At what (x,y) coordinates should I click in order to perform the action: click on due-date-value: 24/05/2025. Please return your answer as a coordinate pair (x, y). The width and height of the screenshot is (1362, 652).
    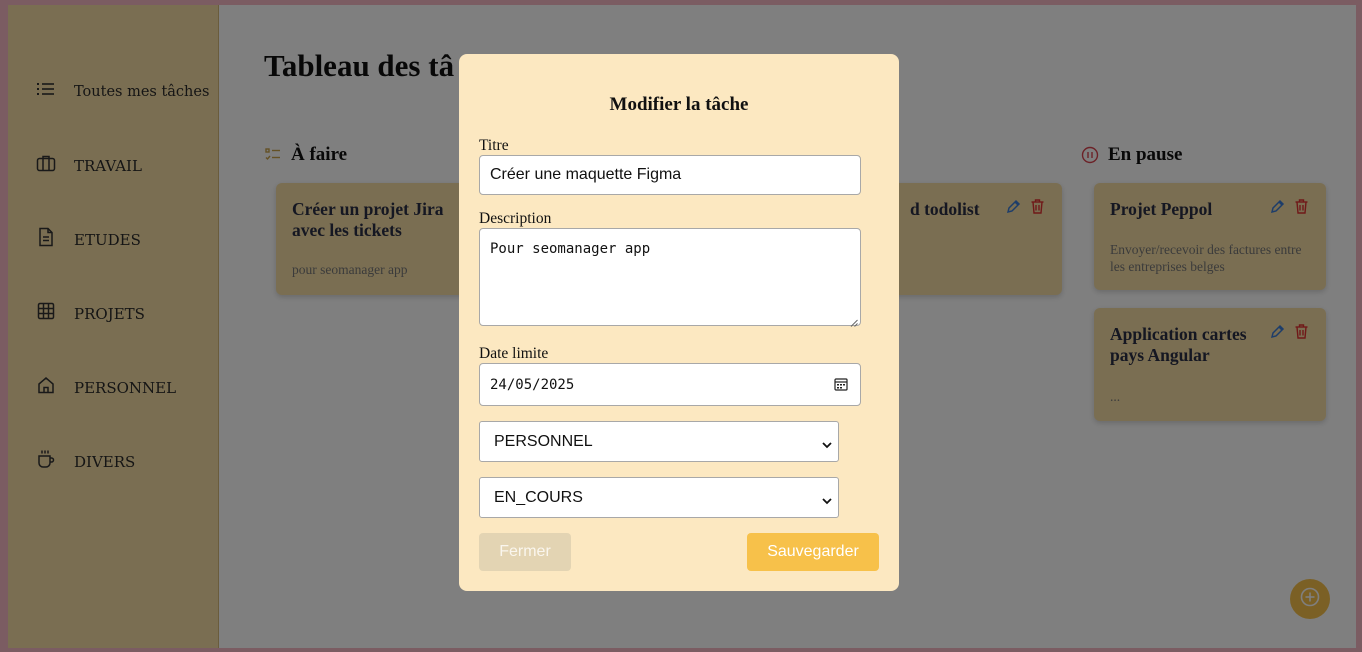
    Looking at the image, I should click on (532, 384).